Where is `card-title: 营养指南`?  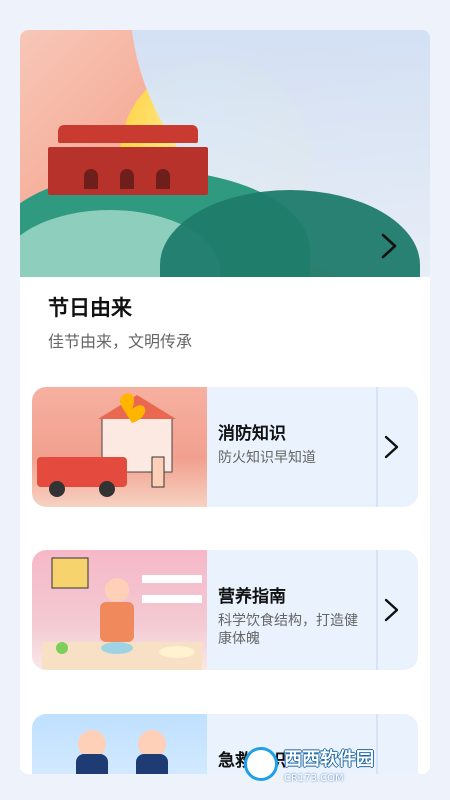
card-title: 营养指南 is located at coordinates (252, 597).